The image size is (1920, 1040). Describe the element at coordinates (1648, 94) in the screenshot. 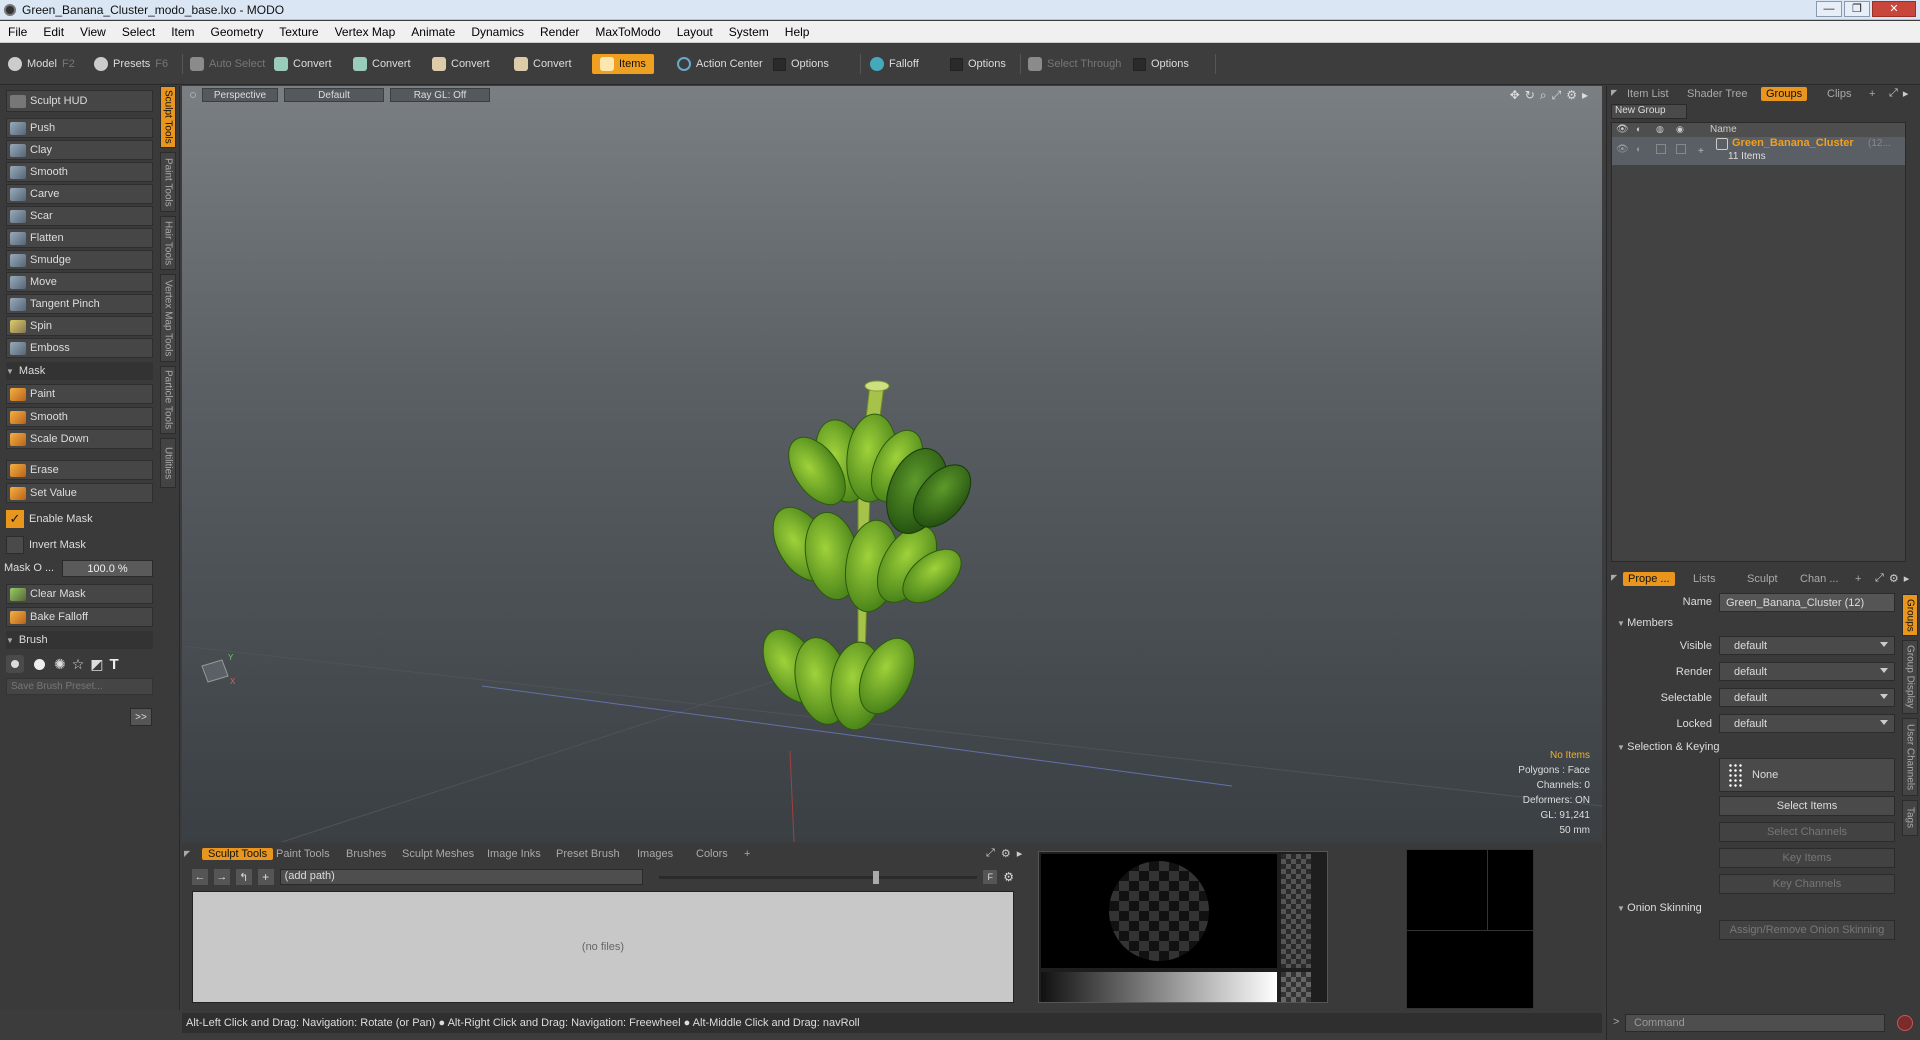

I see `tab-item-list: Item List` at that location.